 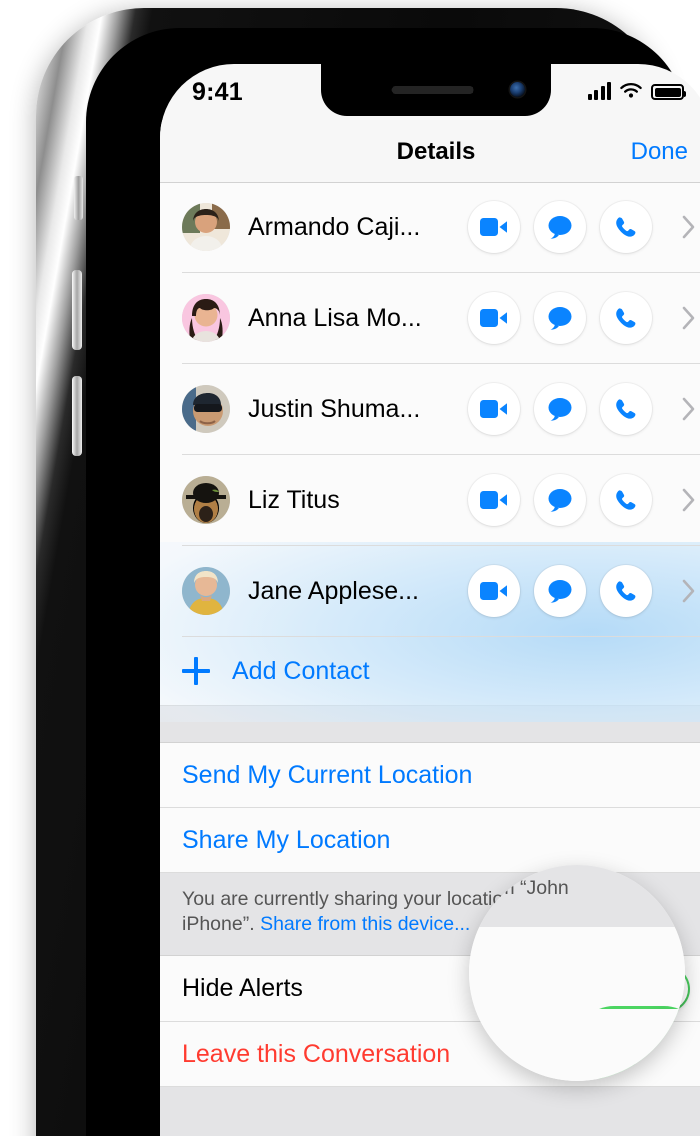 I want to click on loupe-clipped-text: rom “John, so click(x=525, y=888).